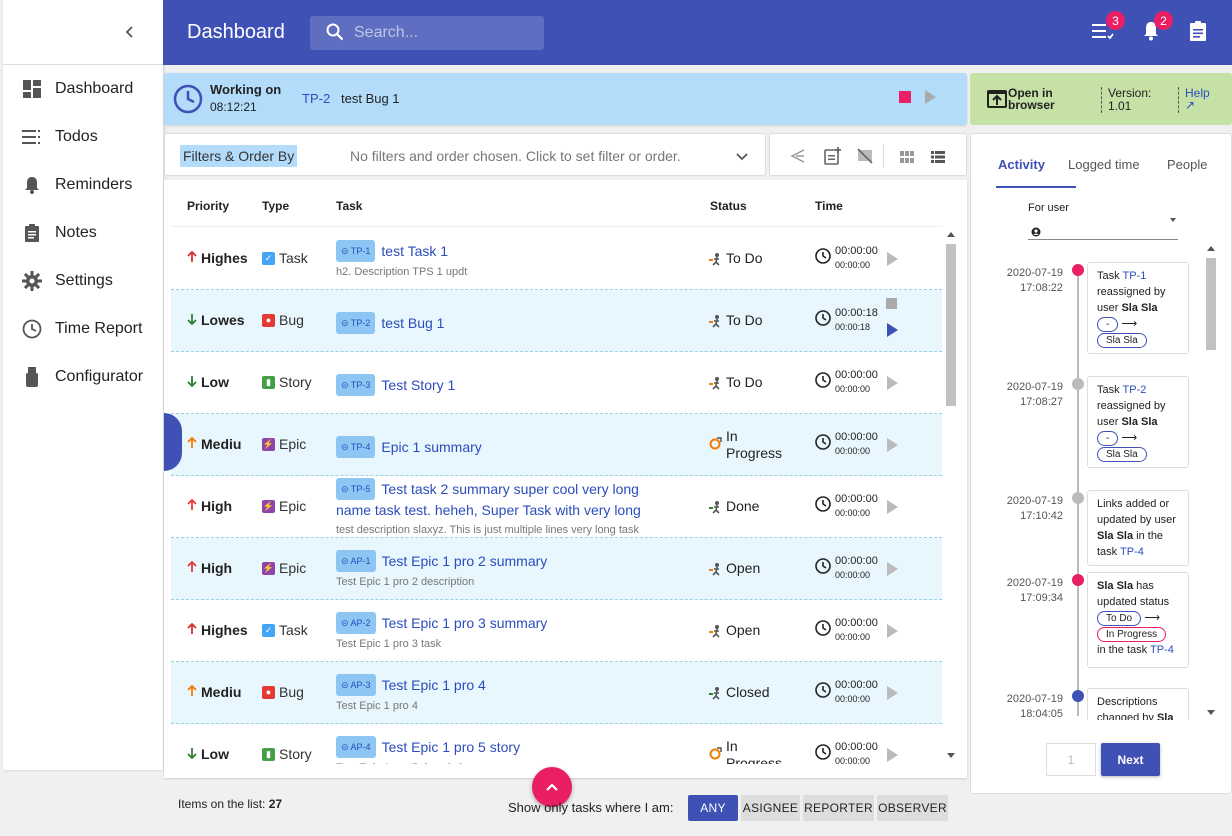  Describe the element at coordinates (83, 281) in the screenshot. I see `sidebar-item-settings: Settings` at that location.